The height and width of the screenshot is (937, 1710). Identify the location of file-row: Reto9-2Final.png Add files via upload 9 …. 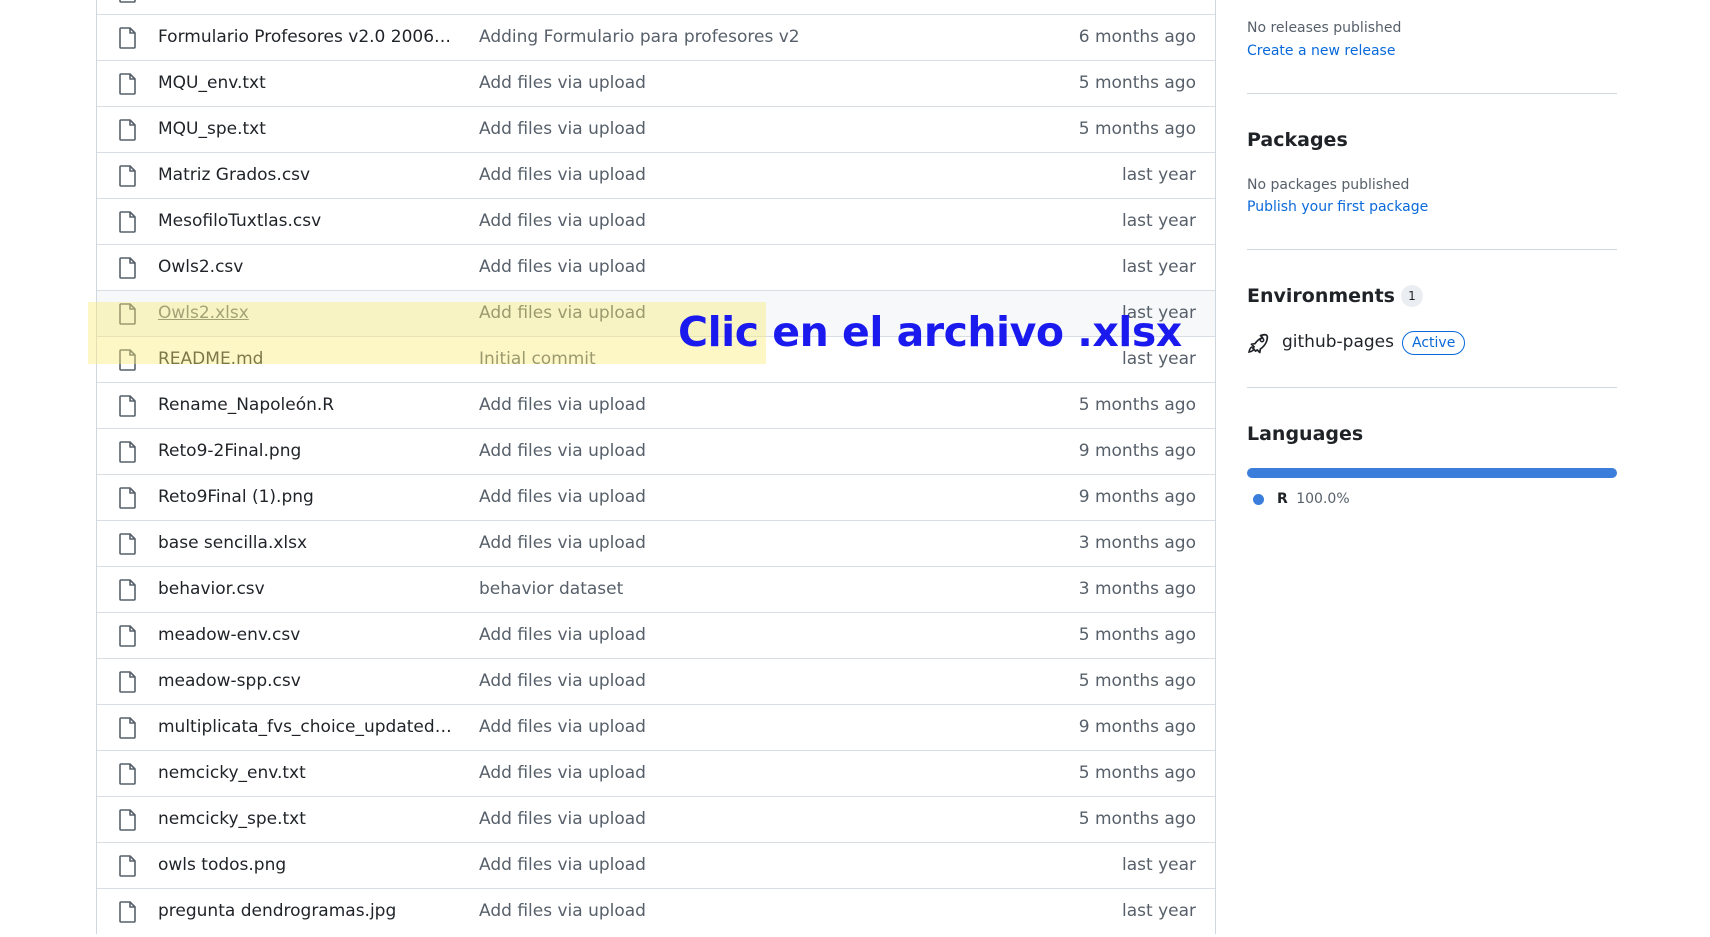
(656, 451).